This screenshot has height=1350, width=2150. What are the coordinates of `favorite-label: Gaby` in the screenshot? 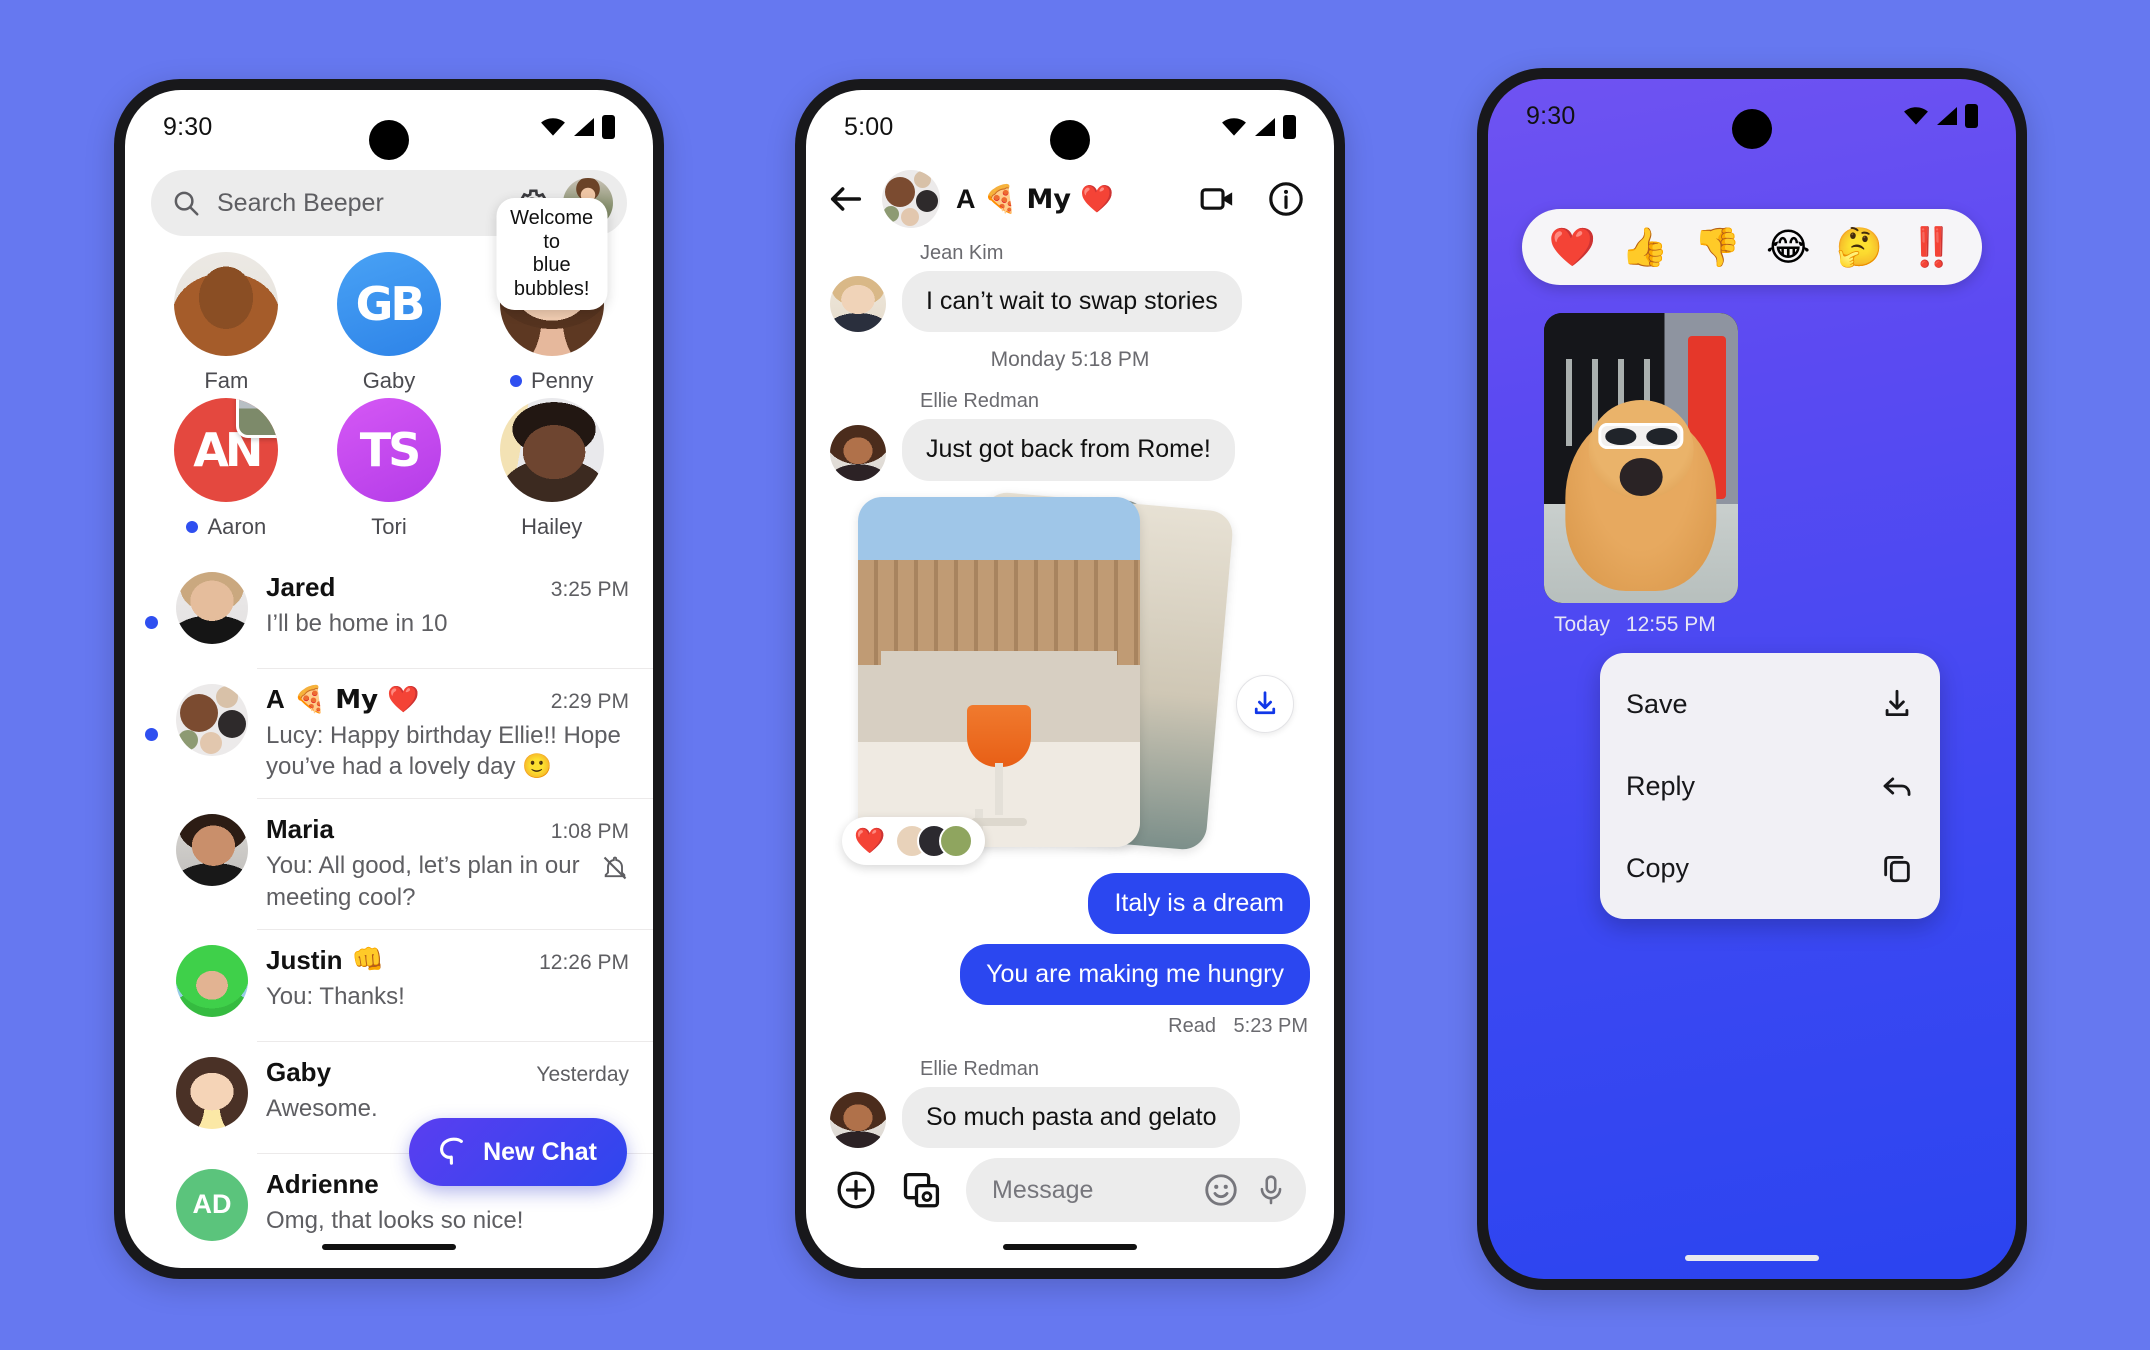 It's located at (389, 381).